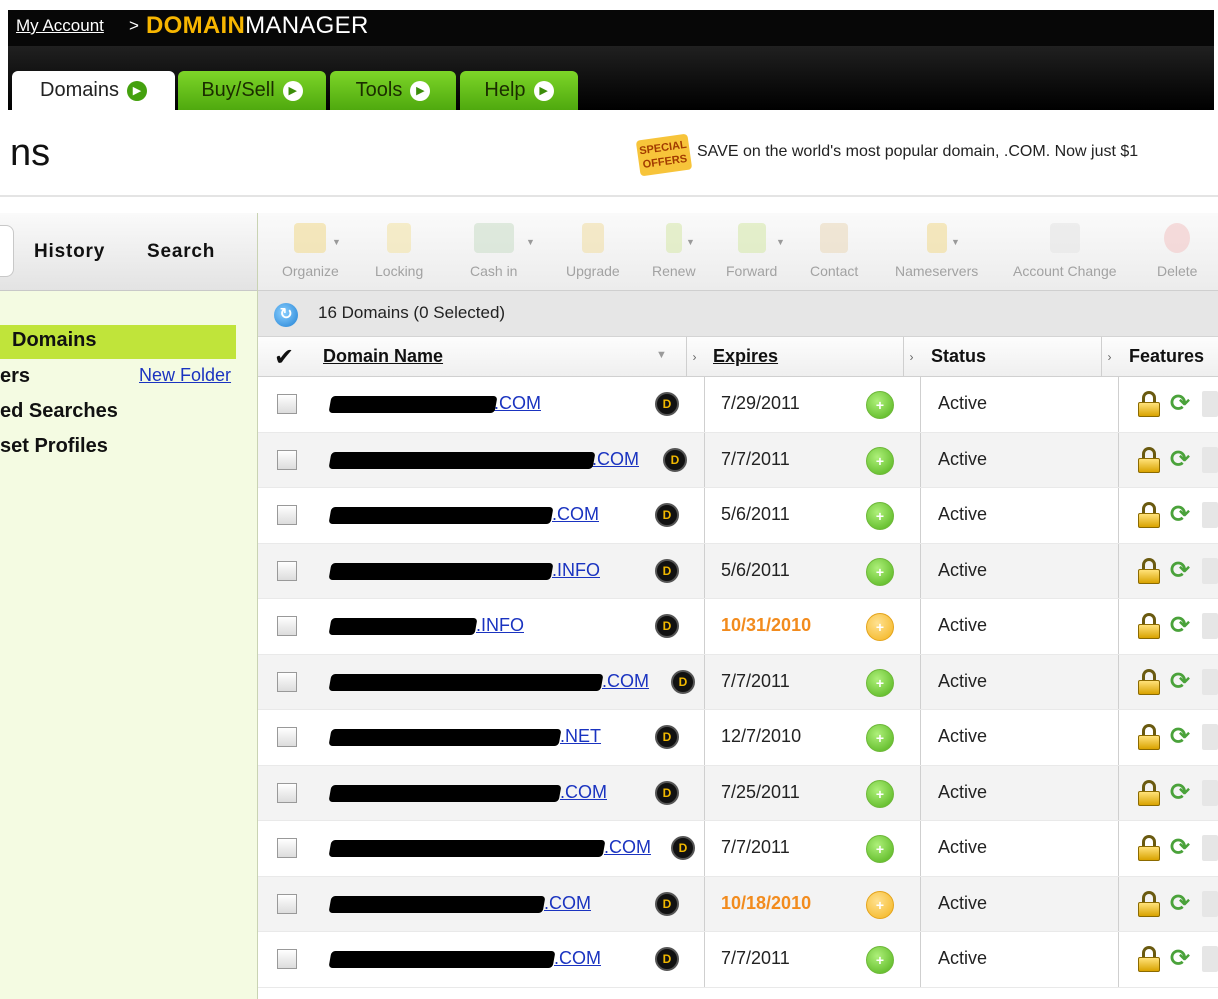 The width and height of the screenshot is (1218, 999). I want to click on upgrade-button: Upgrade, so click(593, 251).